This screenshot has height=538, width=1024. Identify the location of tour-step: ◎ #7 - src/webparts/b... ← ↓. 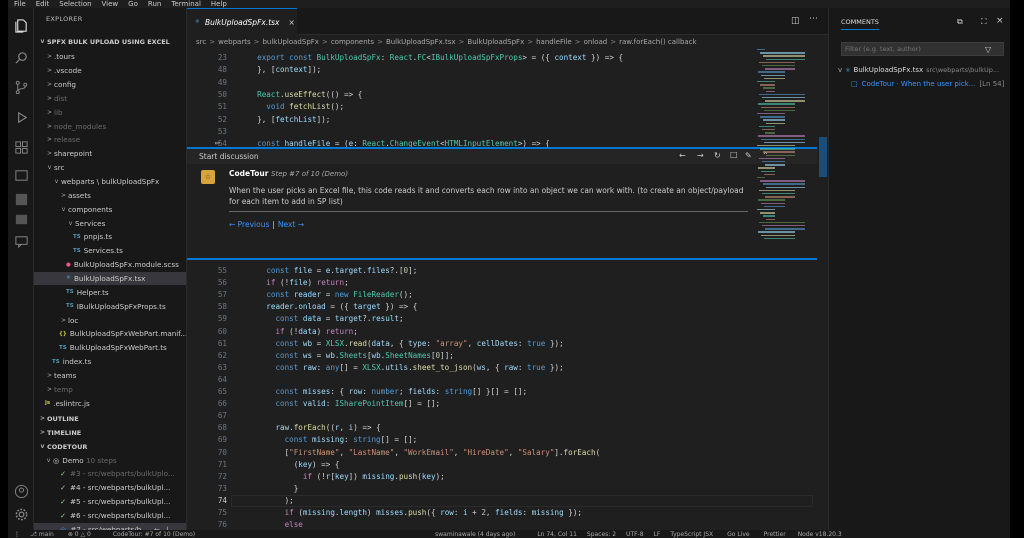
(110, 526).